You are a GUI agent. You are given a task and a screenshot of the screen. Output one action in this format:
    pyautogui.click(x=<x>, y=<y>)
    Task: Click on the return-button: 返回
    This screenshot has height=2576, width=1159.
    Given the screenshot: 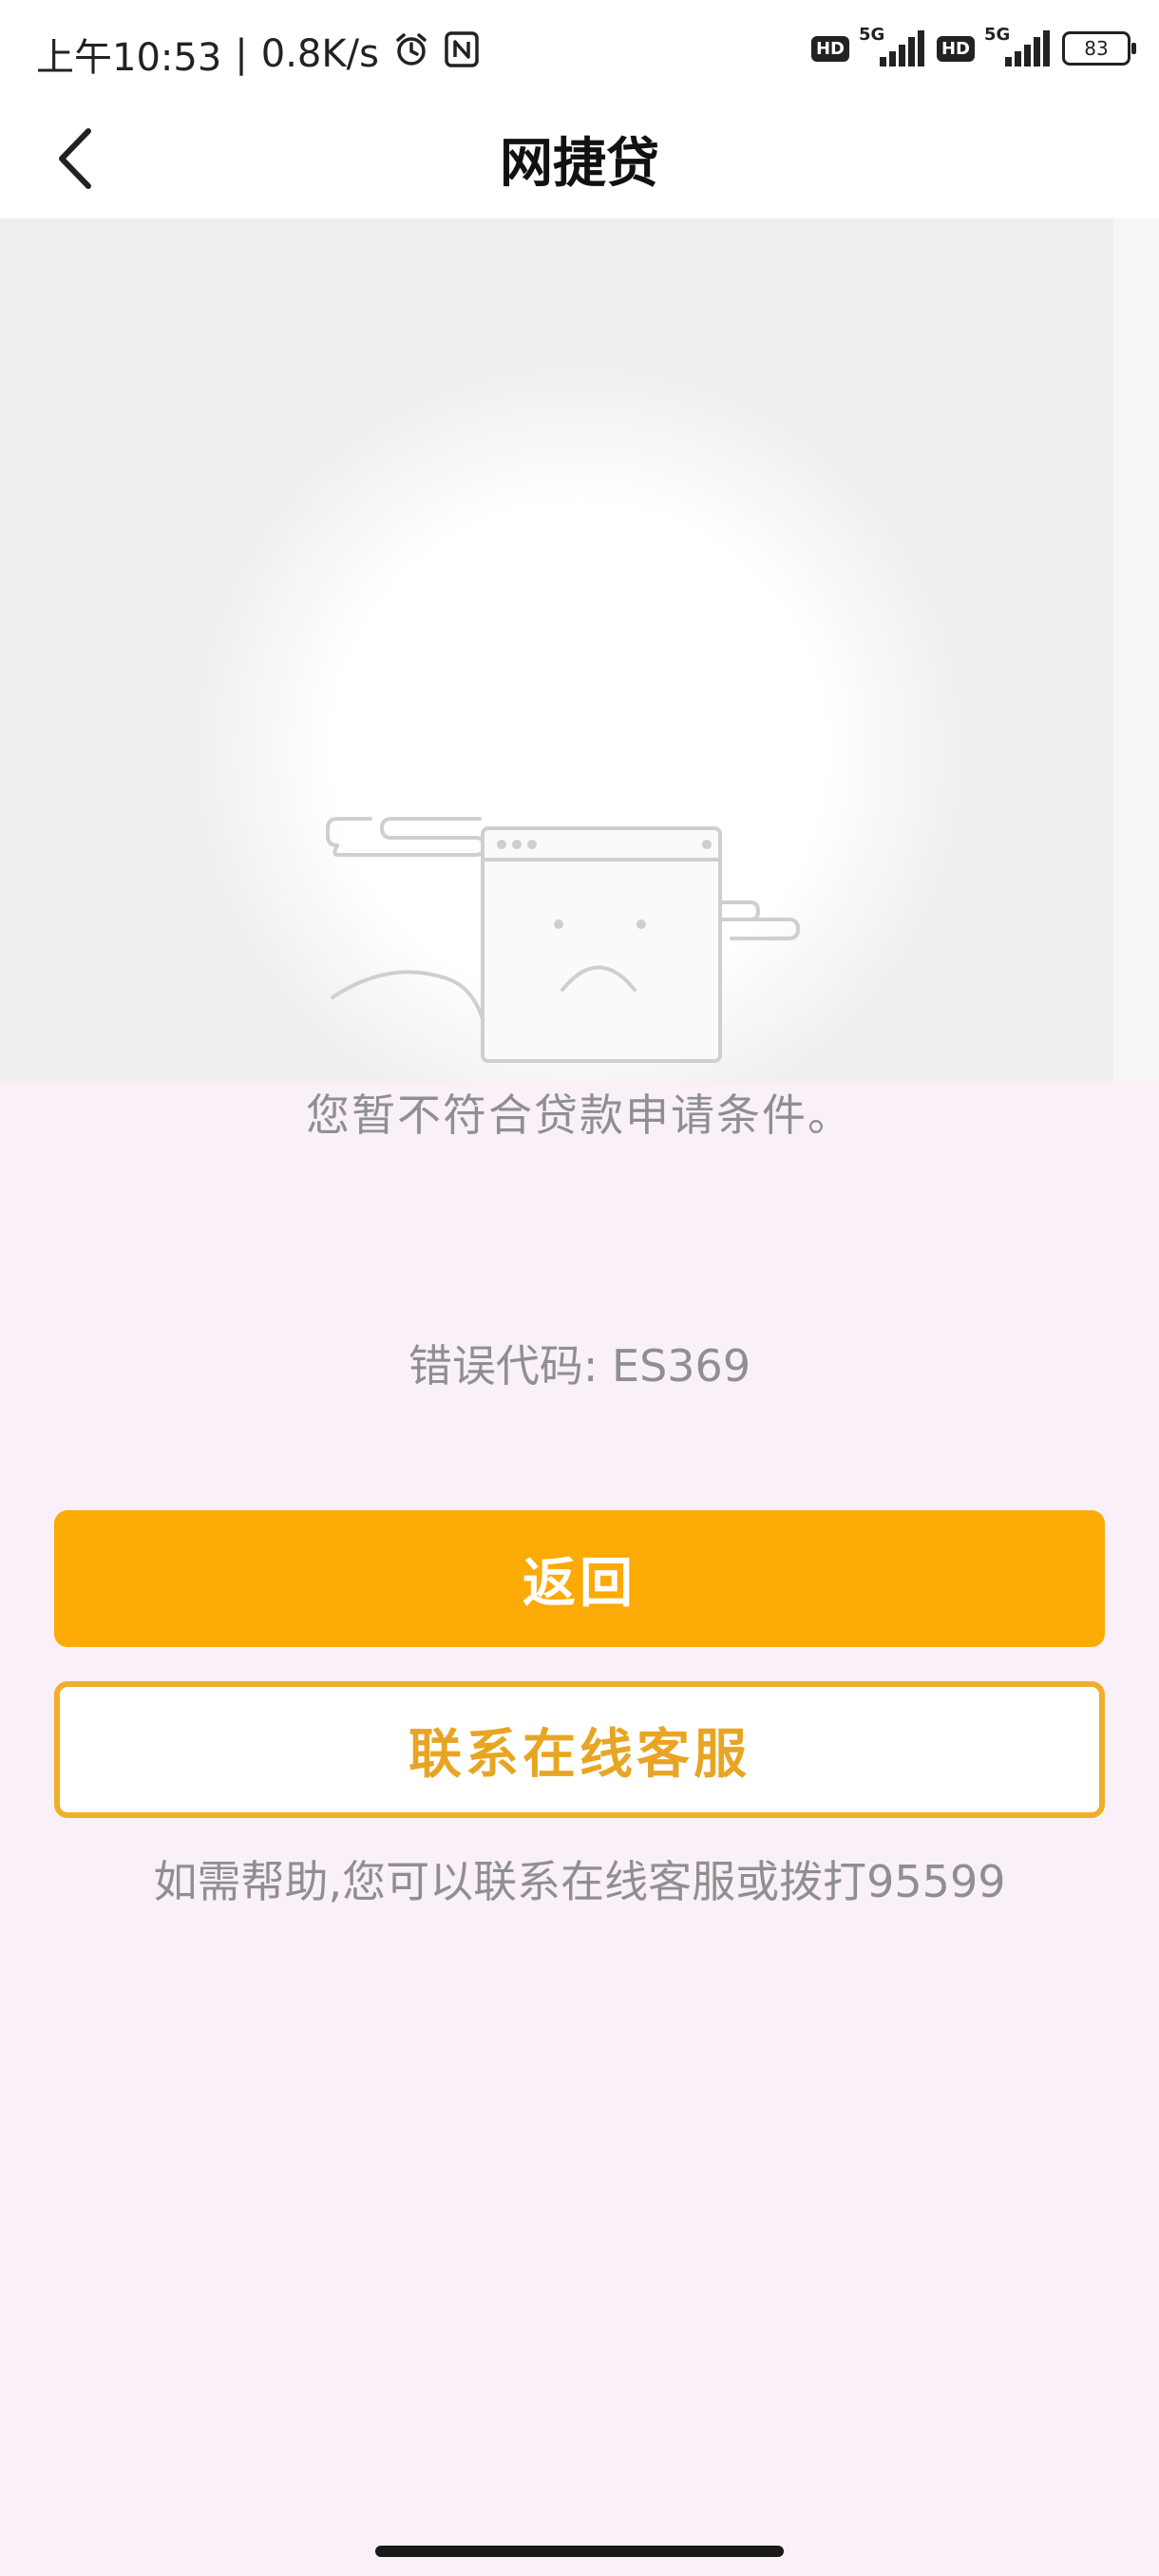 What is the action you would take?
    pyautogui.click(x=579, y=1578)
    